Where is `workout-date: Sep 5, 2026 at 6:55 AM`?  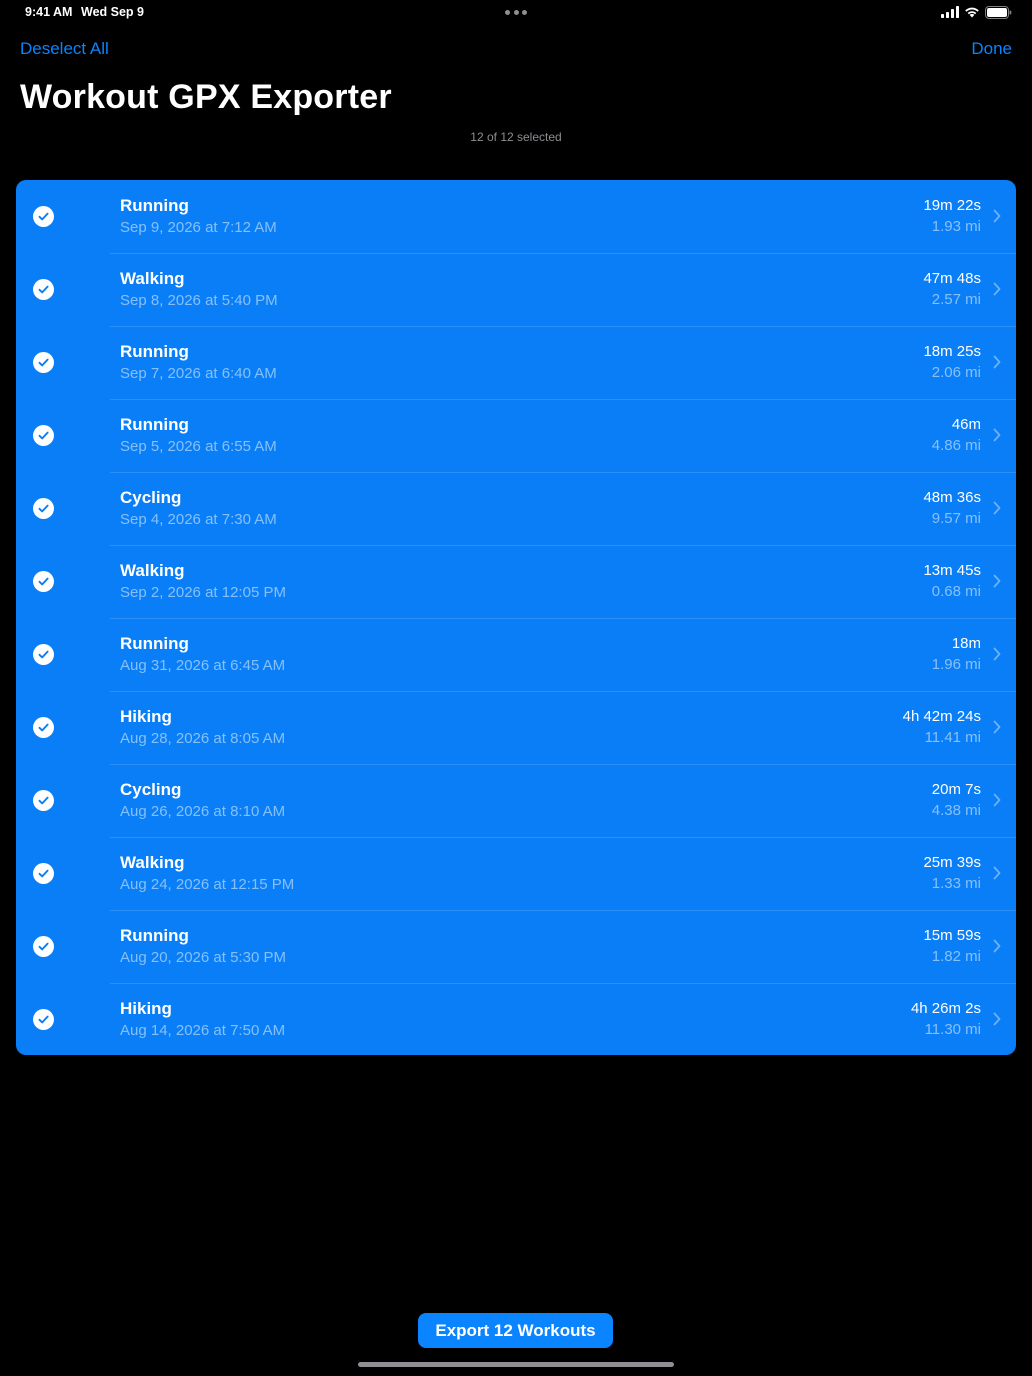 workout-date: Sep 5, 2026 at 6:55 AM is located at coordinates (198, 446).